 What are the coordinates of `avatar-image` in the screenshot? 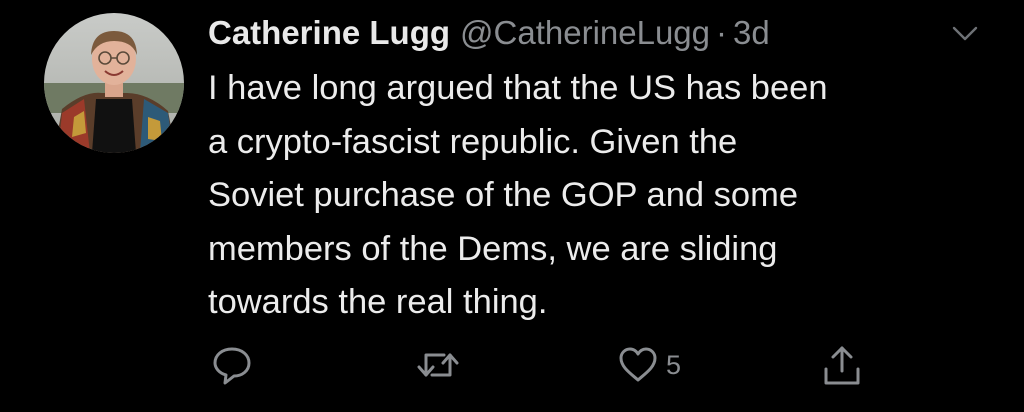 It's located at (114, 83).